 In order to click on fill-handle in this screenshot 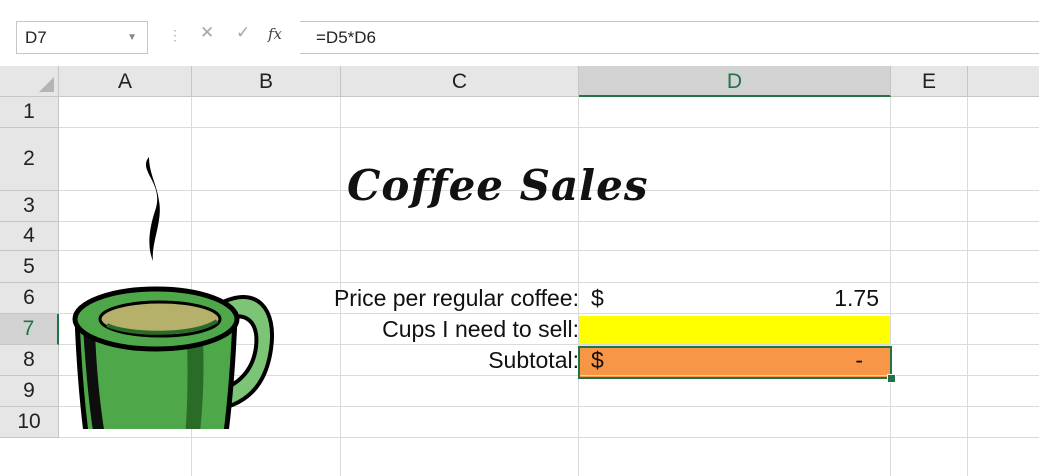, I will do `click(891, 378)`.